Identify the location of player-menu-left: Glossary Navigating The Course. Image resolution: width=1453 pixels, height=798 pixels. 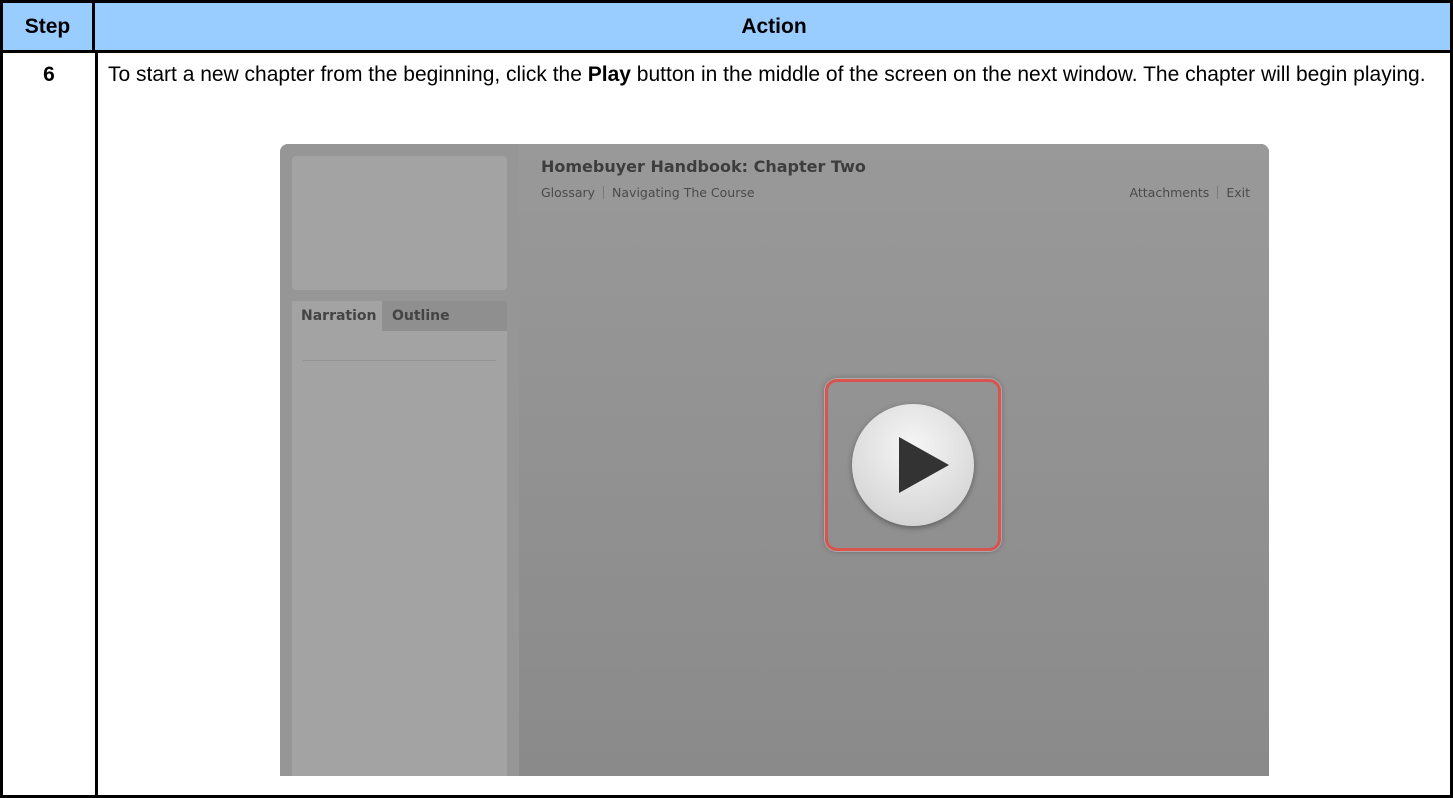
(648, 192).